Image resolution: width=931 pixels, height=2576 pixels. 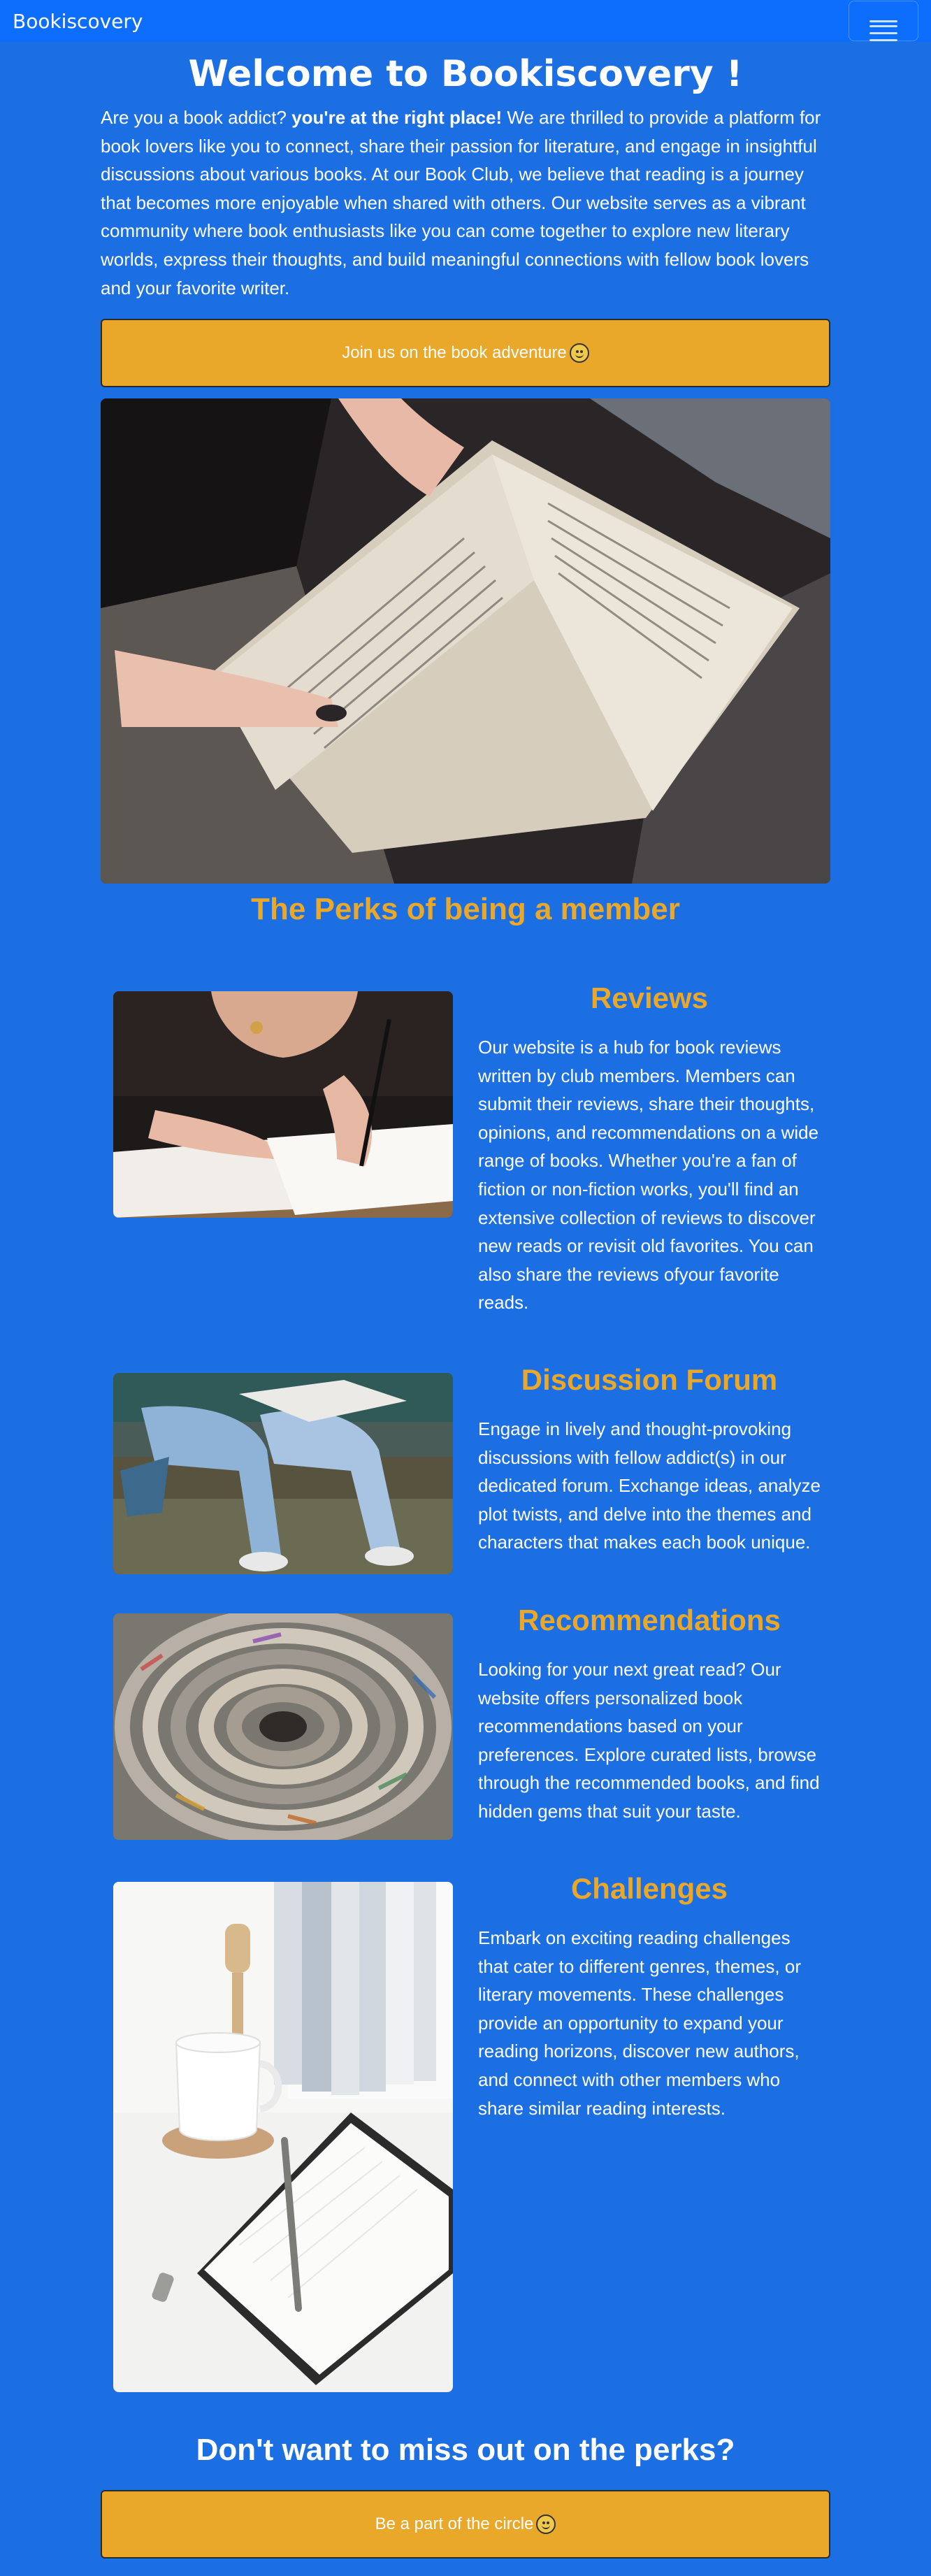 I want to click on hero-book-image, so click(x=465, y=641).